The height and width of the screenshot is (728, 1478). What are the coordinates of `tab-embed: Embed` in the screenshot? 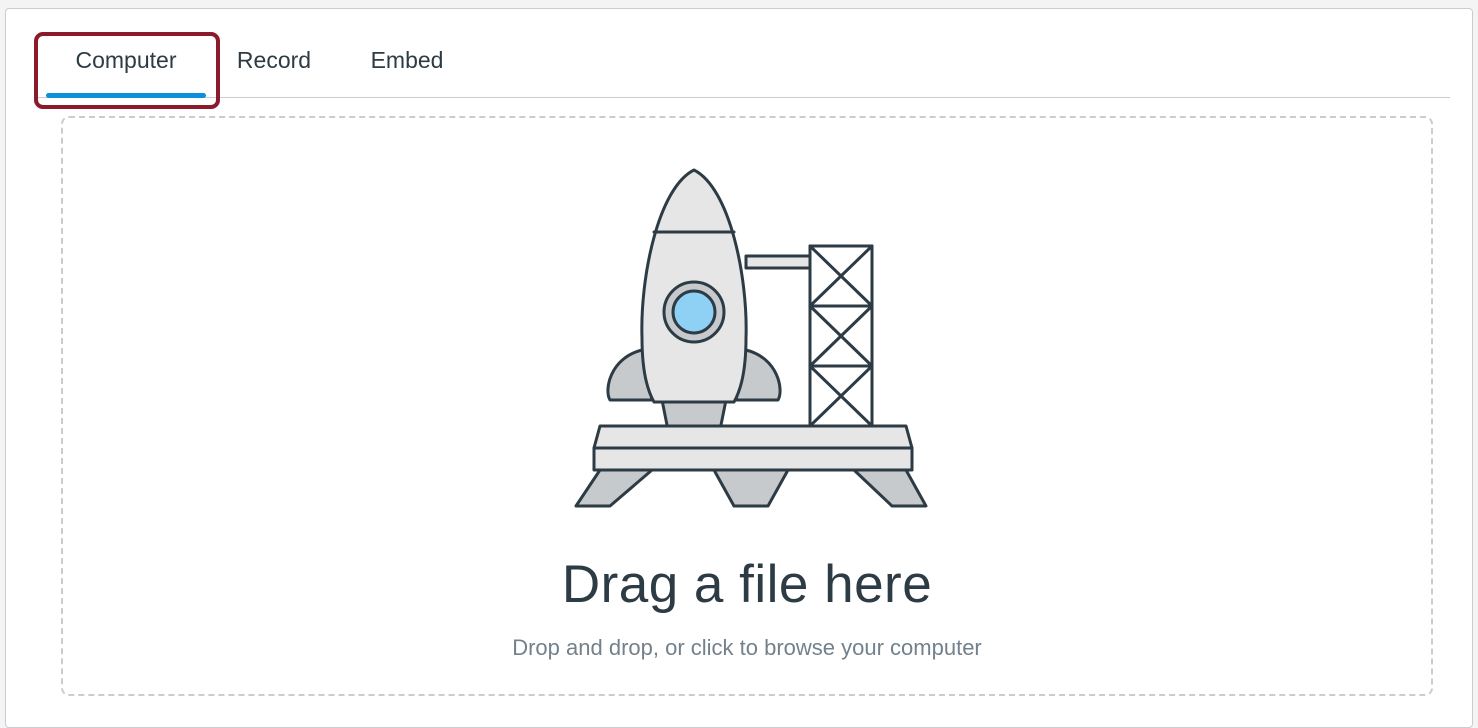 It's located at (407, 64).